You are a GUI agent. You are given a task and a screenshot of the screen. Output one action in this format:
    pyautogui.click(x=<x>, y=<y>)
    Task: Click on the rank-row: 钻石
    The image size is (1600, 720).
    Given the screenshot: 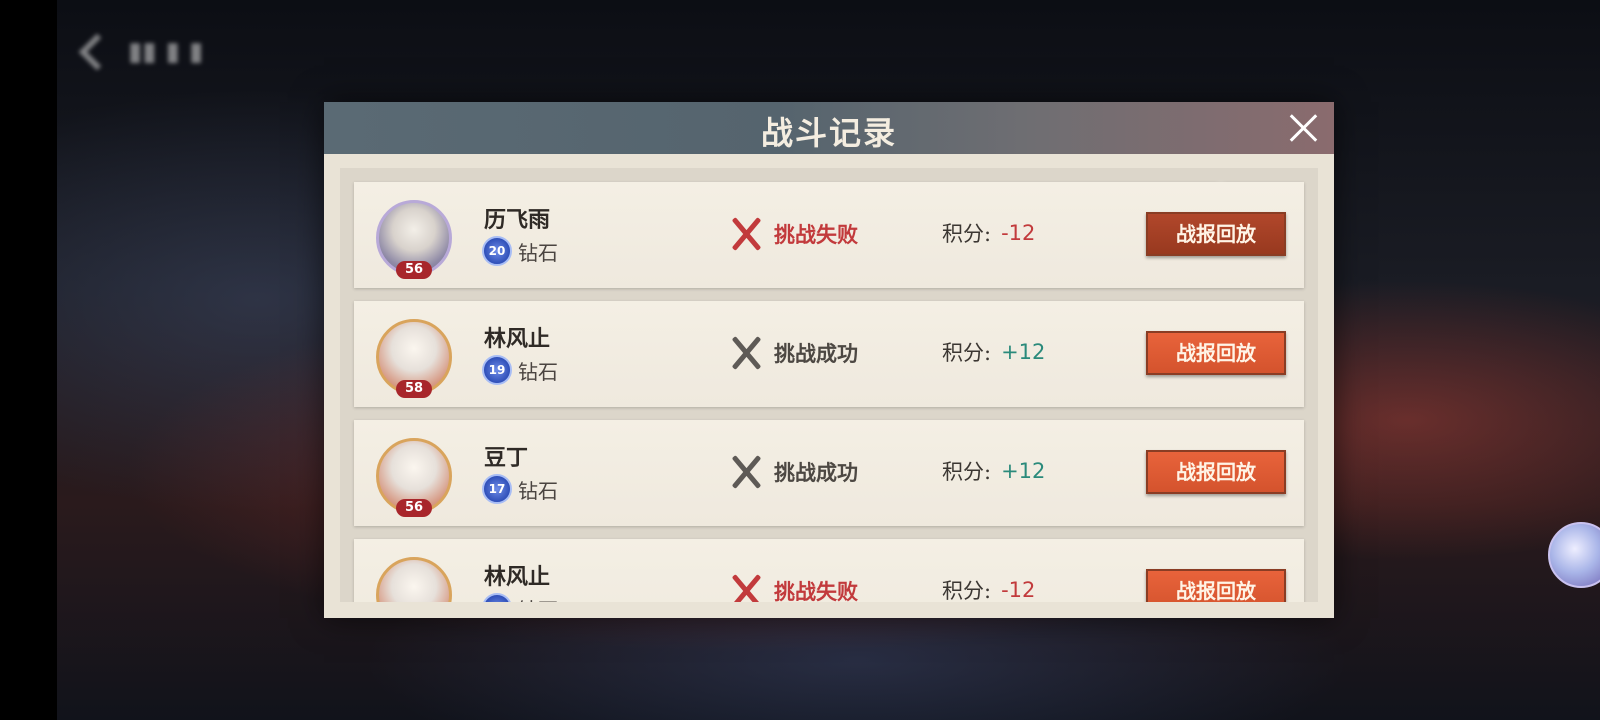 What is the action you would take?
    pyautogui.click(x=520, y=597)
    